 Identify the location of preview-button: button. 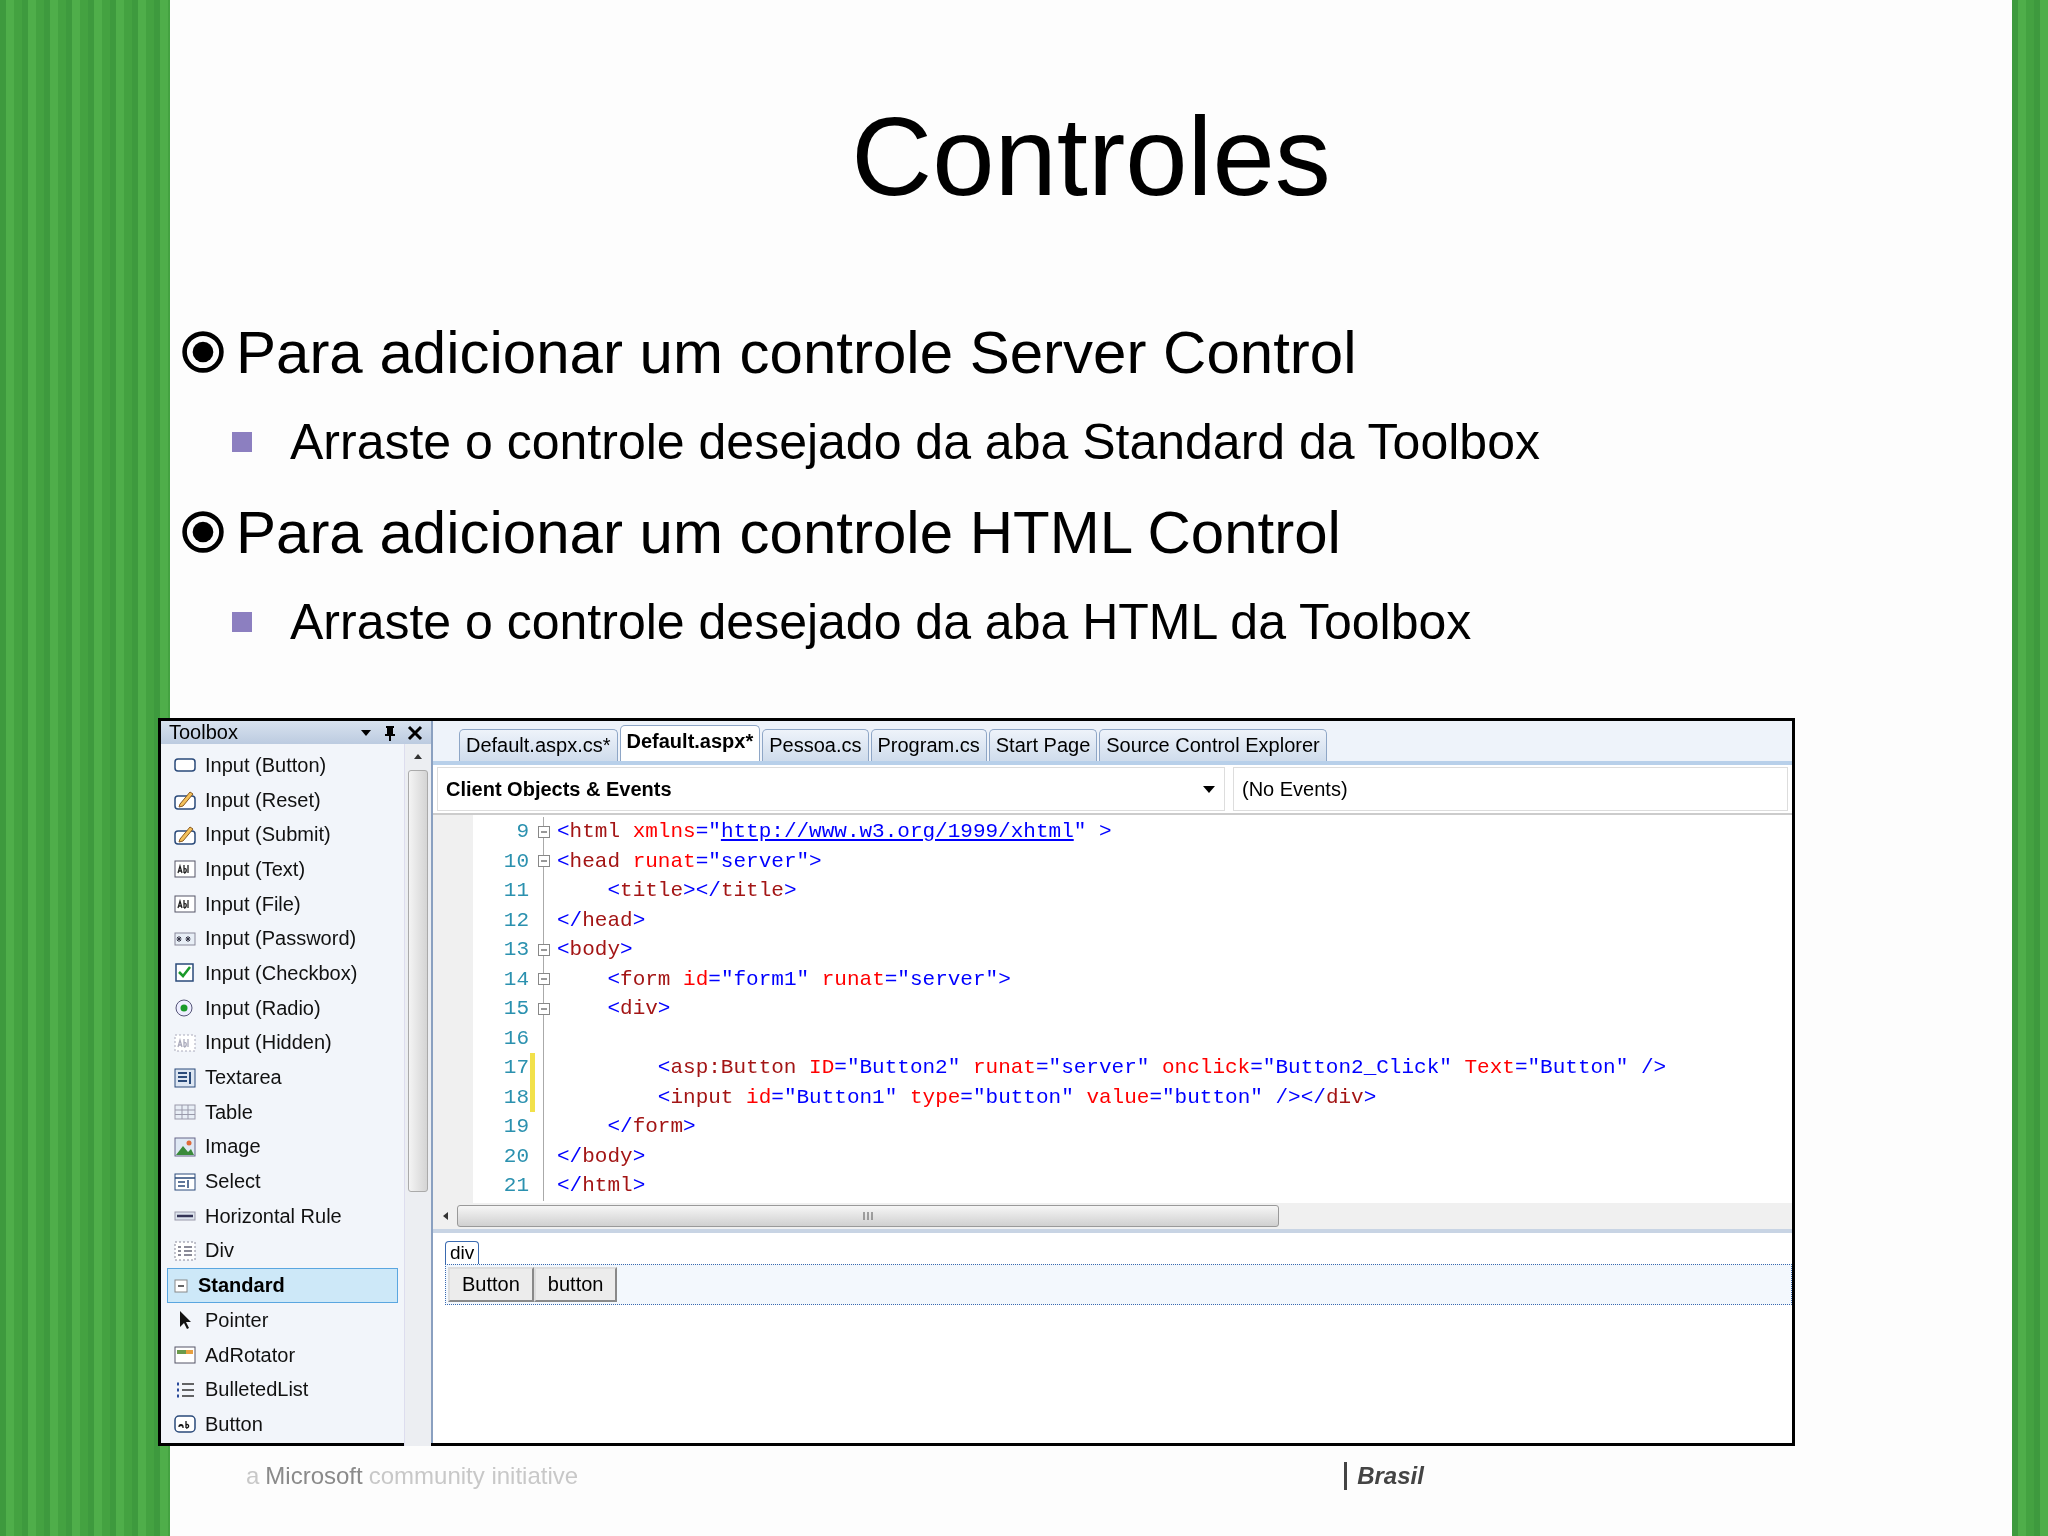
(575, 1284).